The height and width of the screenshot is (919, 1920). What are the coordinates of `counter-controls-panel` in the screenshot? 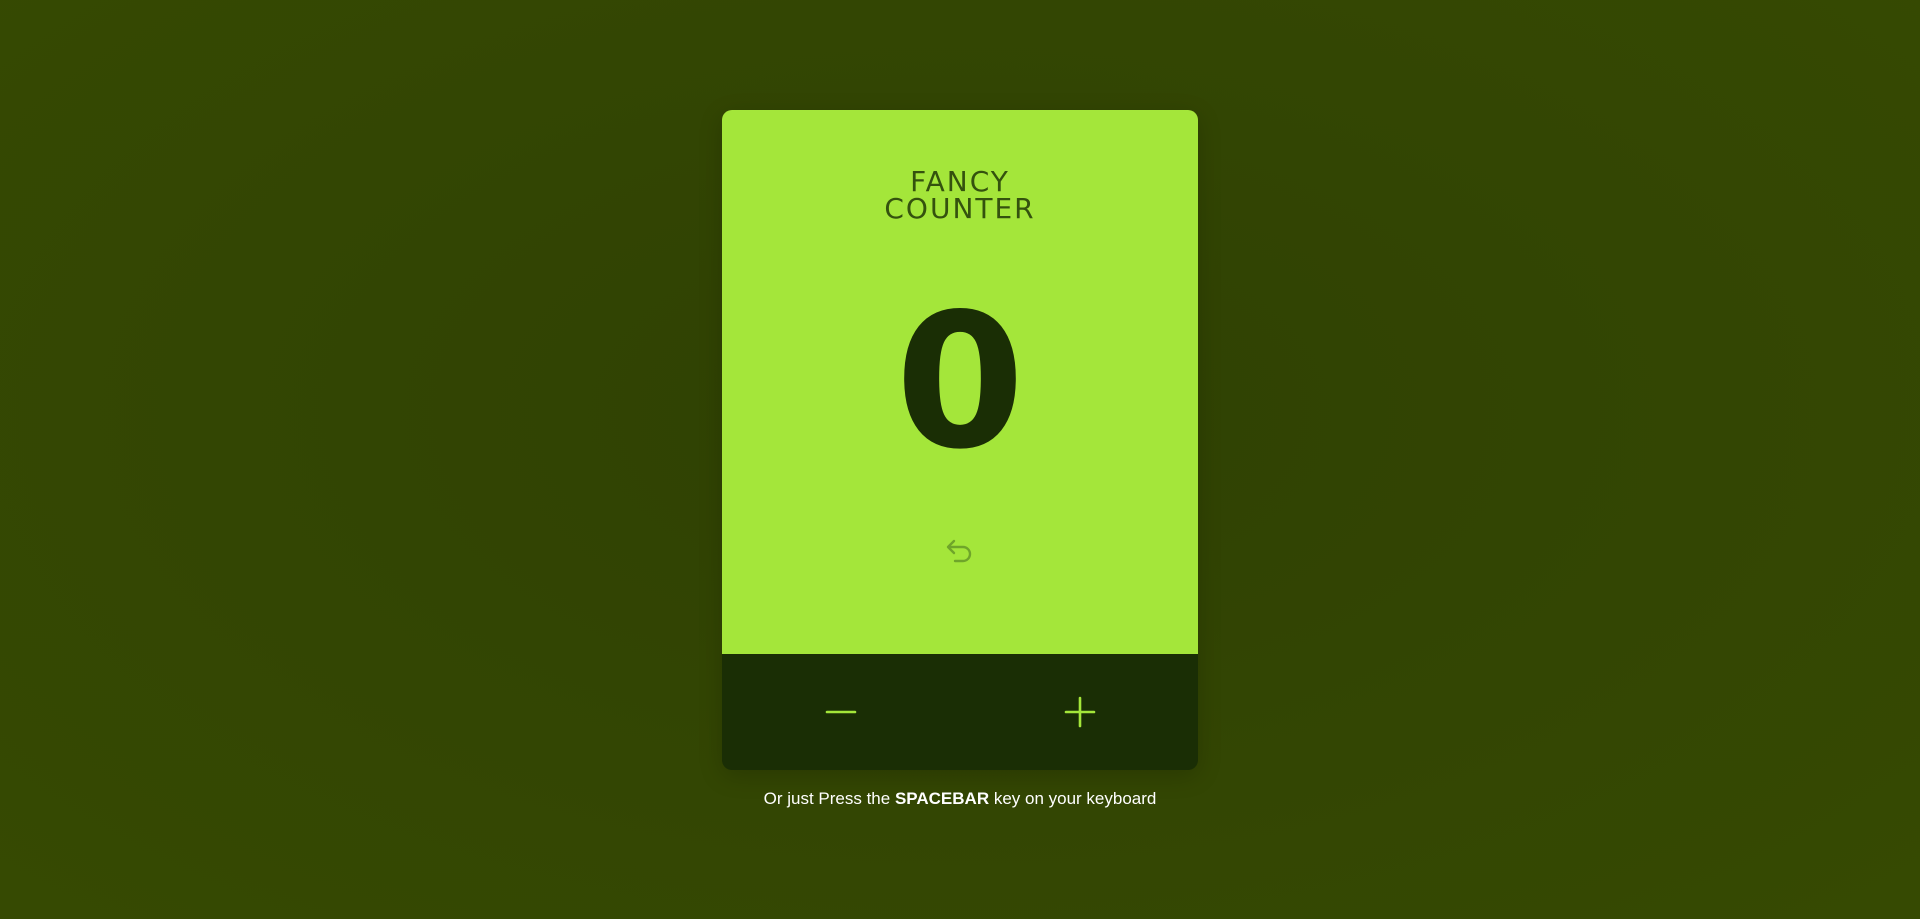 It's located at (960, 712).